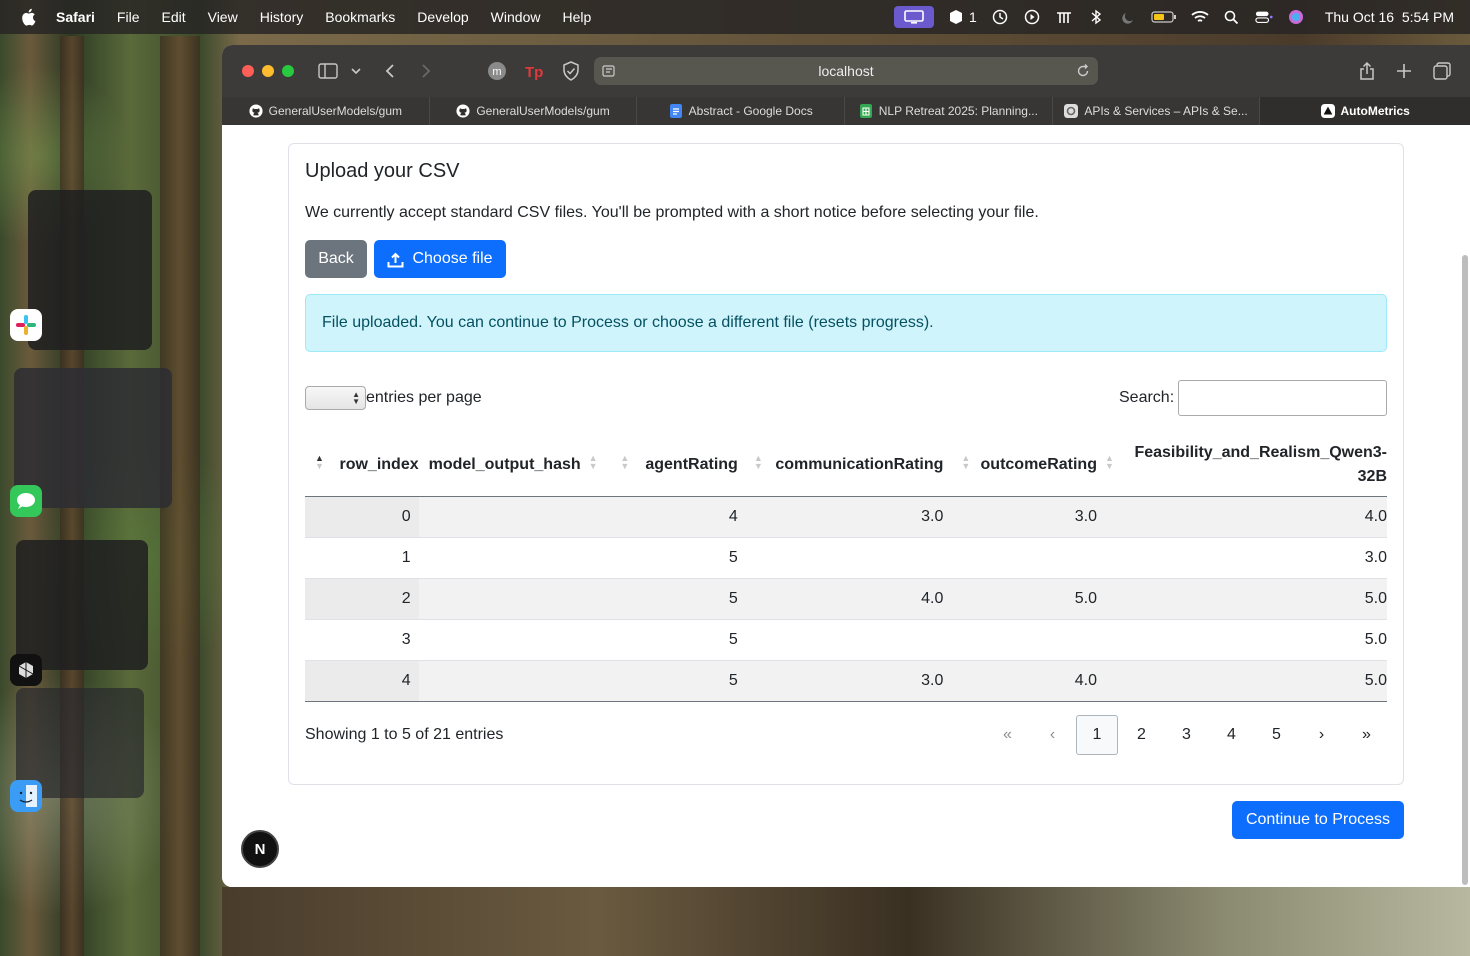  Describe the element at coordinates (1367, 71) in the screenshot. I see `share-icon` at that location.